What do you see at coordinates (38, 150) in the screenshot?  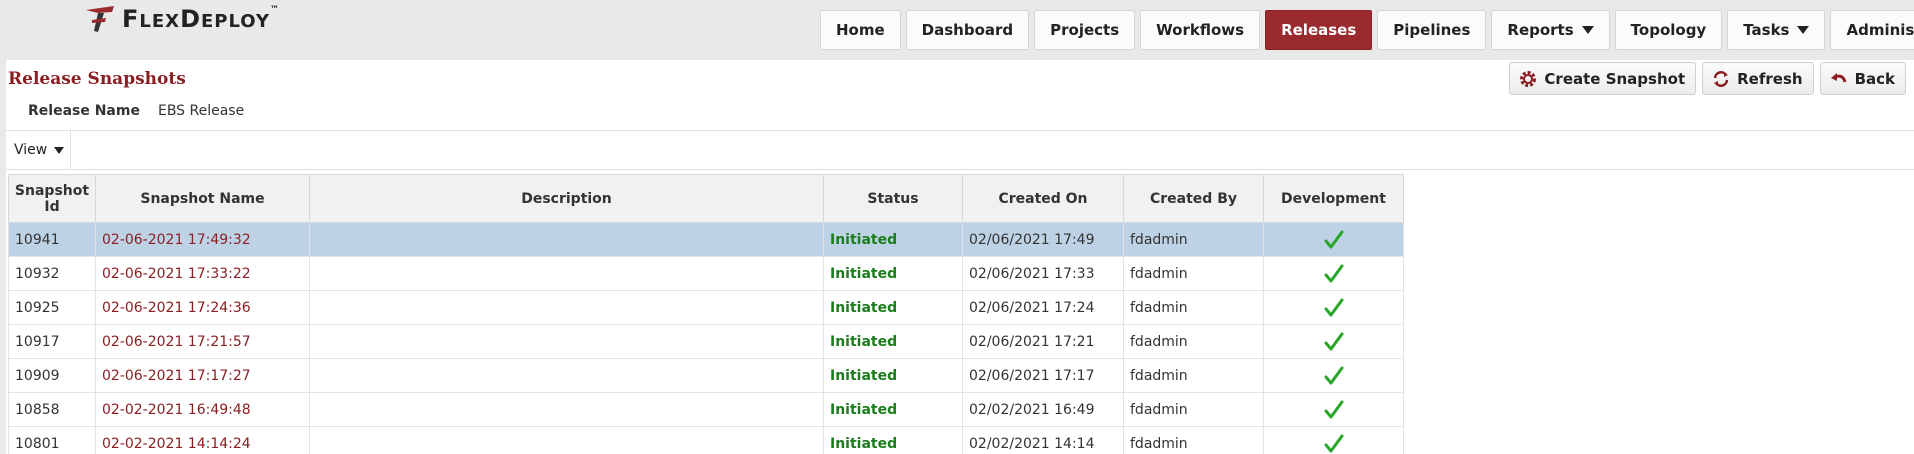 I see `view-menu-button: View` at bounding box center [38, 150].